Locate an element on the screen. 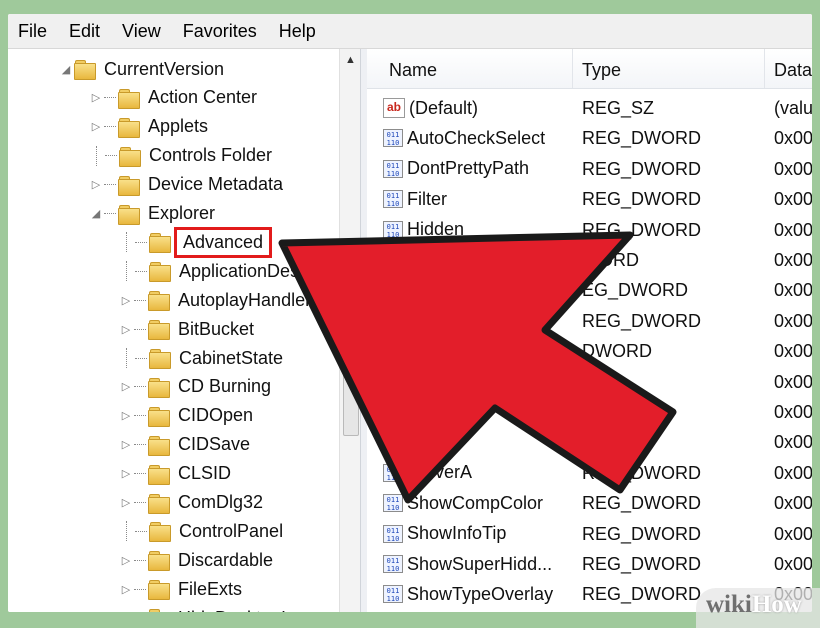  tree-item: ▷BitBucket is located at coordinates (186, 329).